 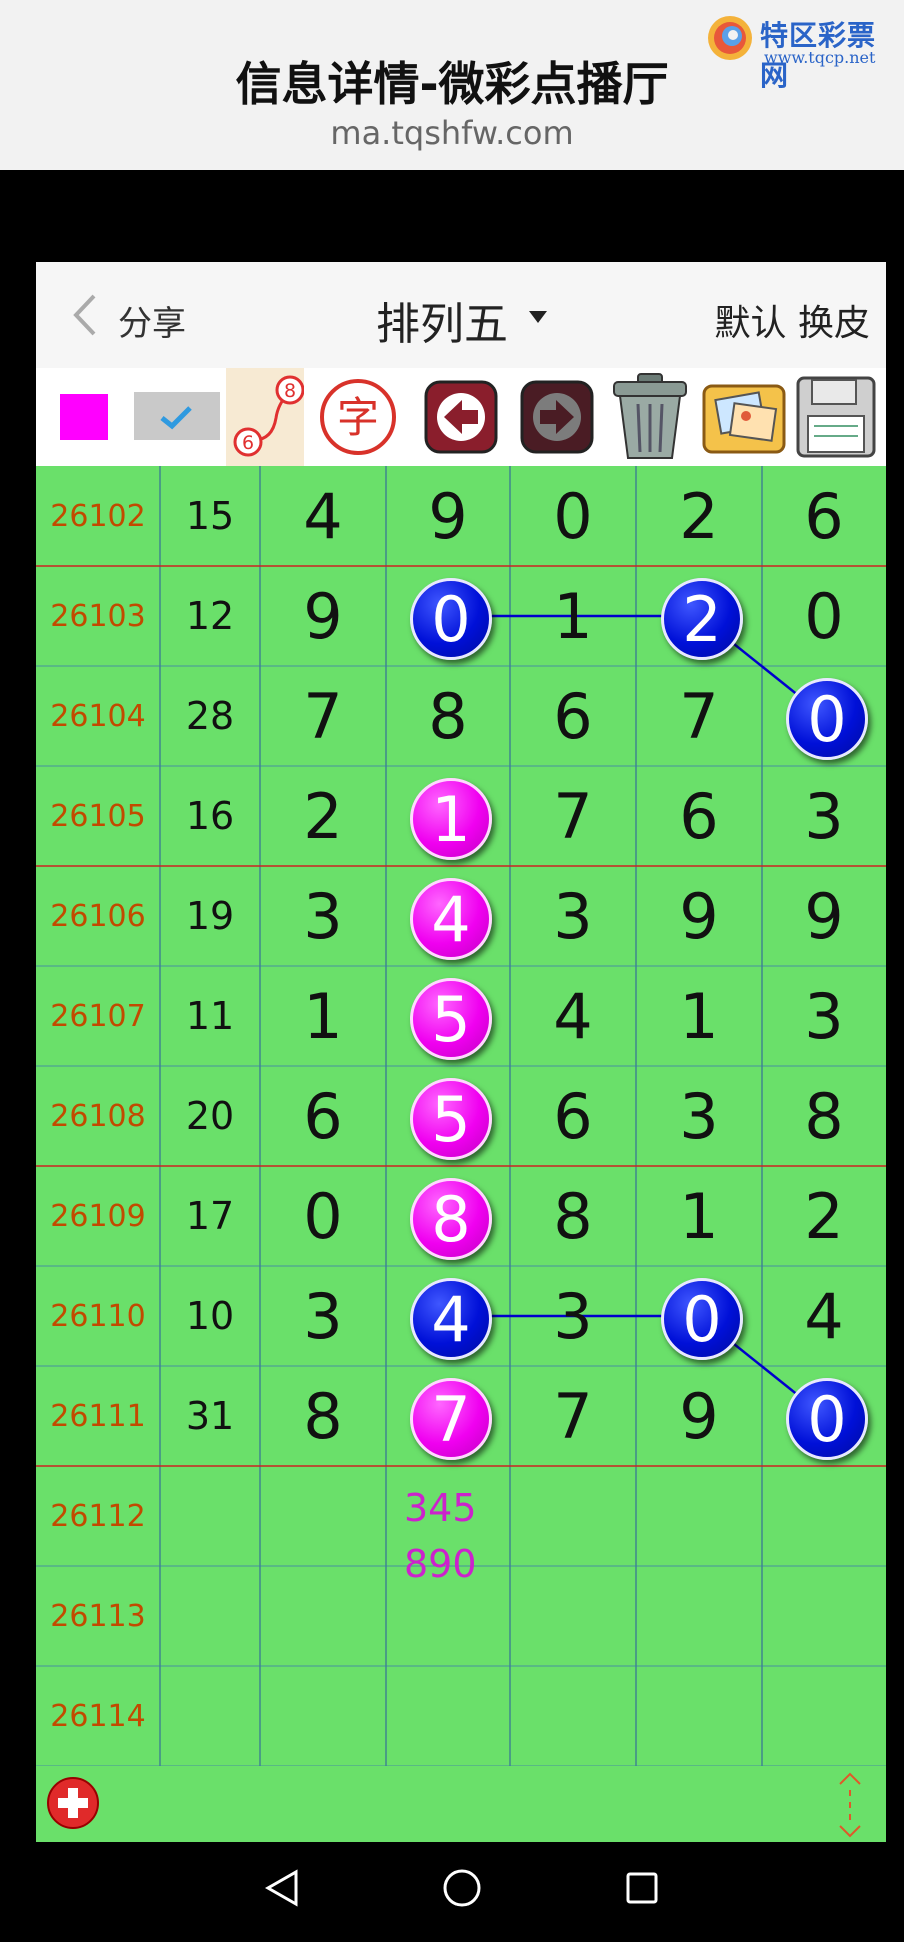 I want to click on issue-number: 26114, so click(x=98, y=1716).